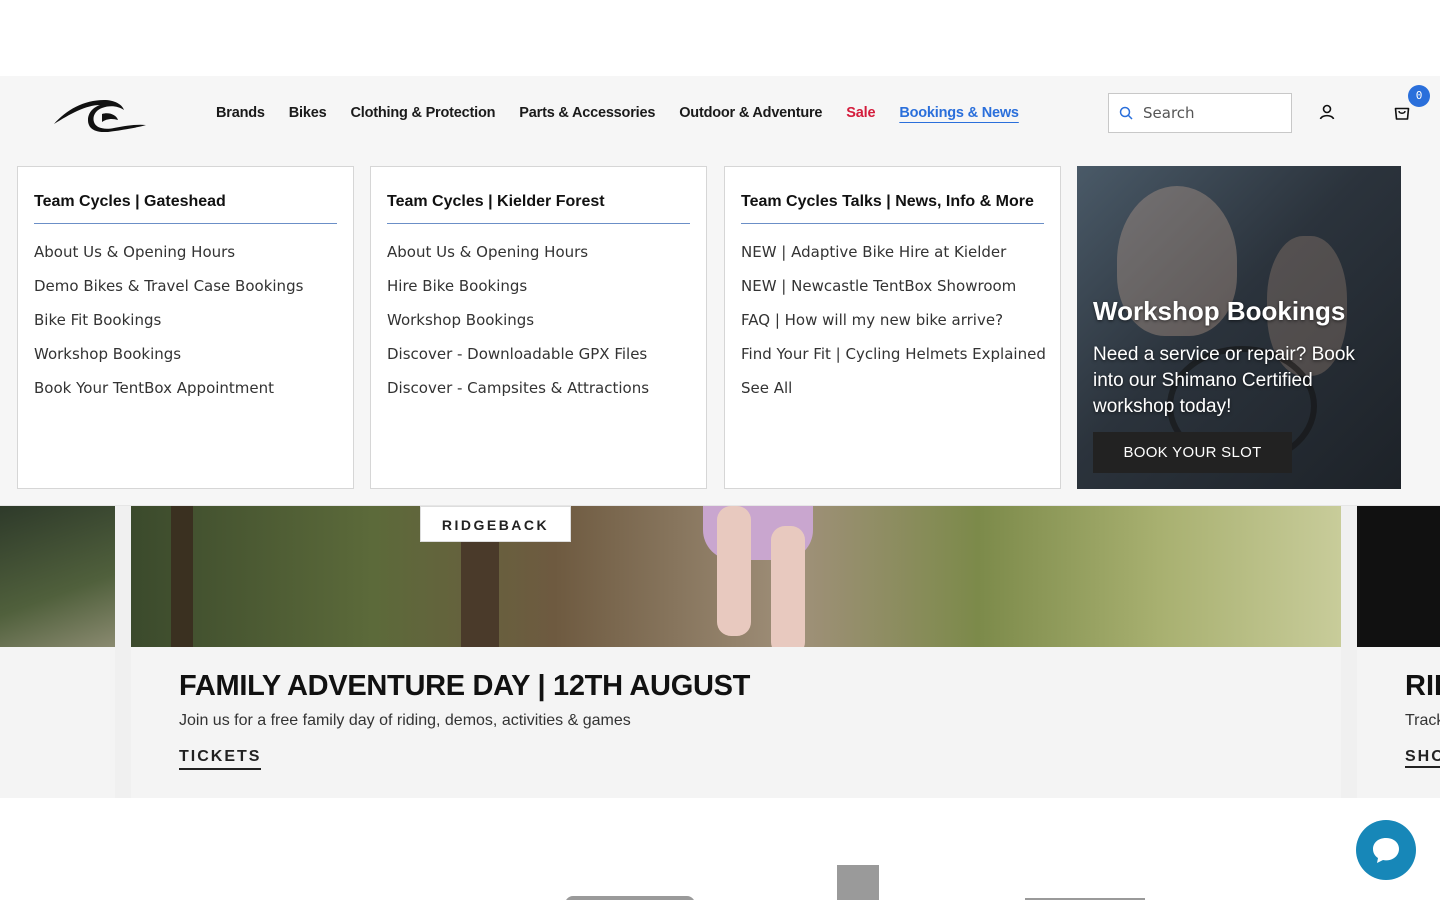 This screenshot has width=1440, height=900. I want to click on nav-sale: Sale, so click(860, 113).